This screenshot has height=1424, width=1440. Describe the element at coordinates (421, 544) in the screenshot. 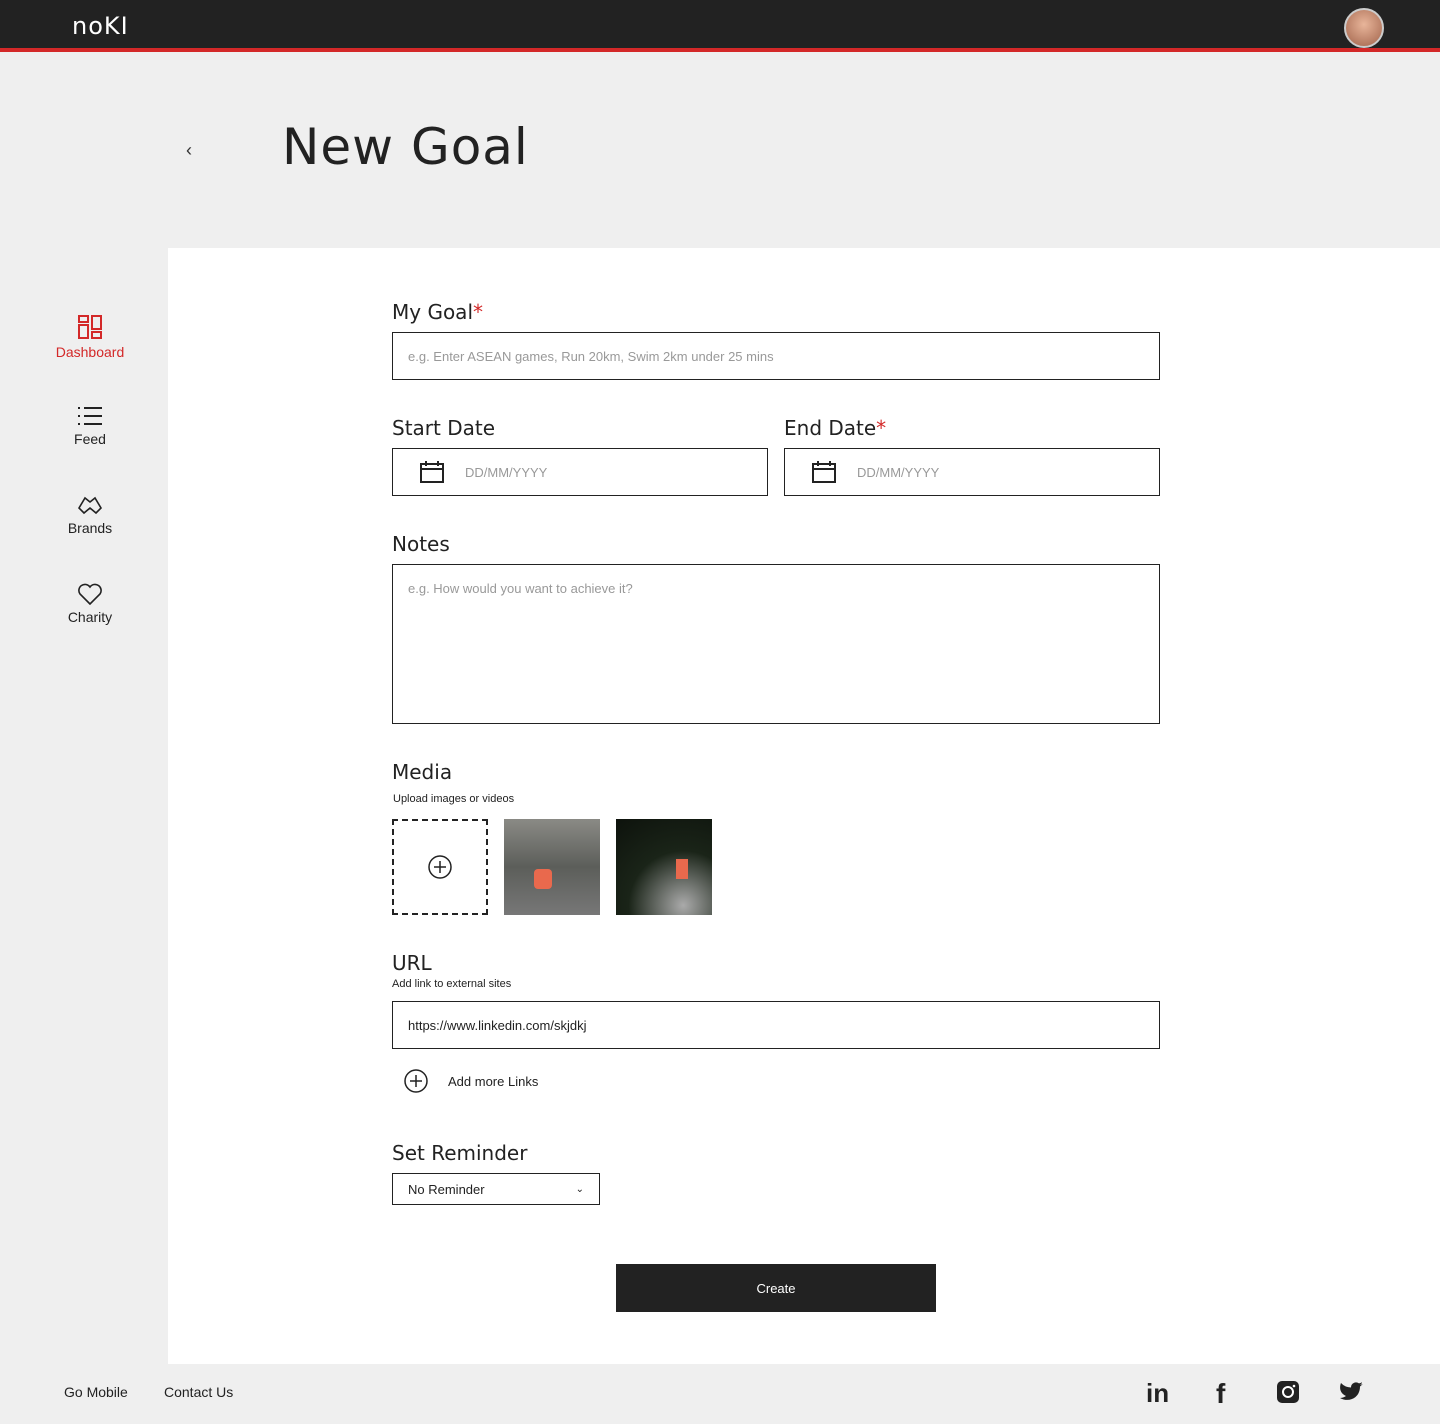

I see `notes-label: Notes` at that location.